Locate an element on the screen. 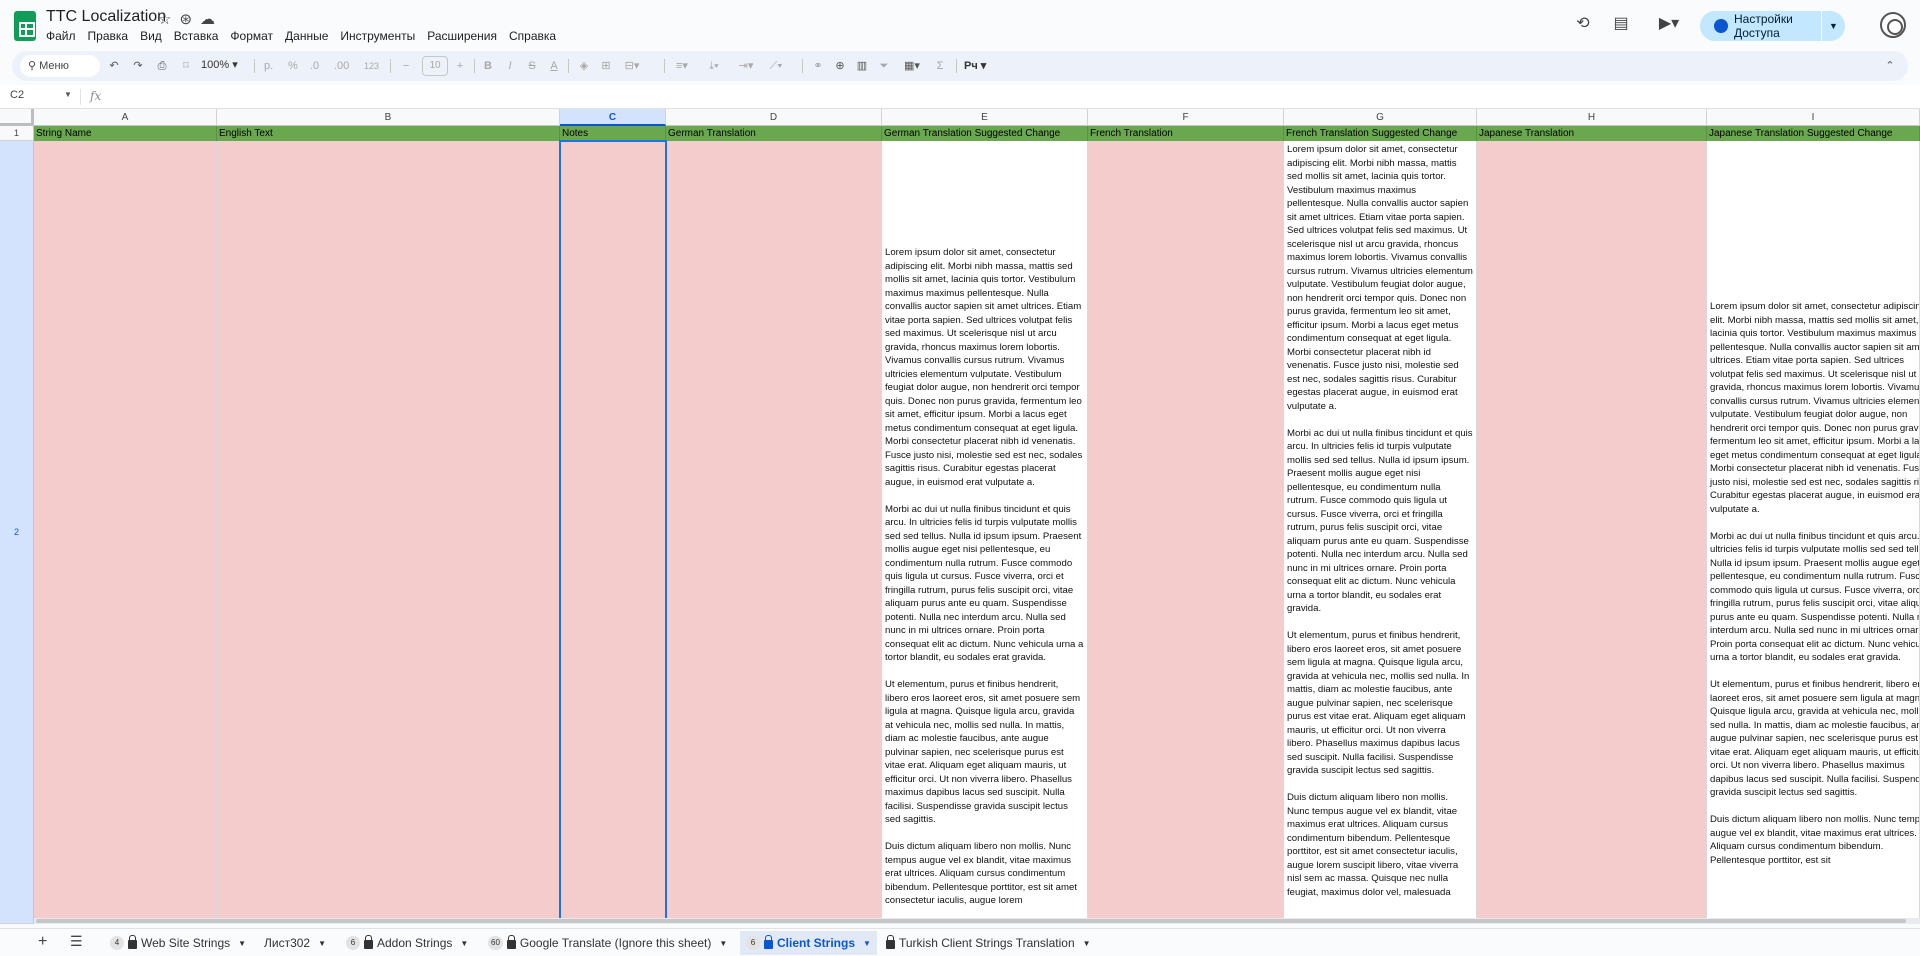 The width and height of the screenshot is (1920, 956). cell-i1: Japanese Translation Suggested Change is located at coordinates (1813, 133).